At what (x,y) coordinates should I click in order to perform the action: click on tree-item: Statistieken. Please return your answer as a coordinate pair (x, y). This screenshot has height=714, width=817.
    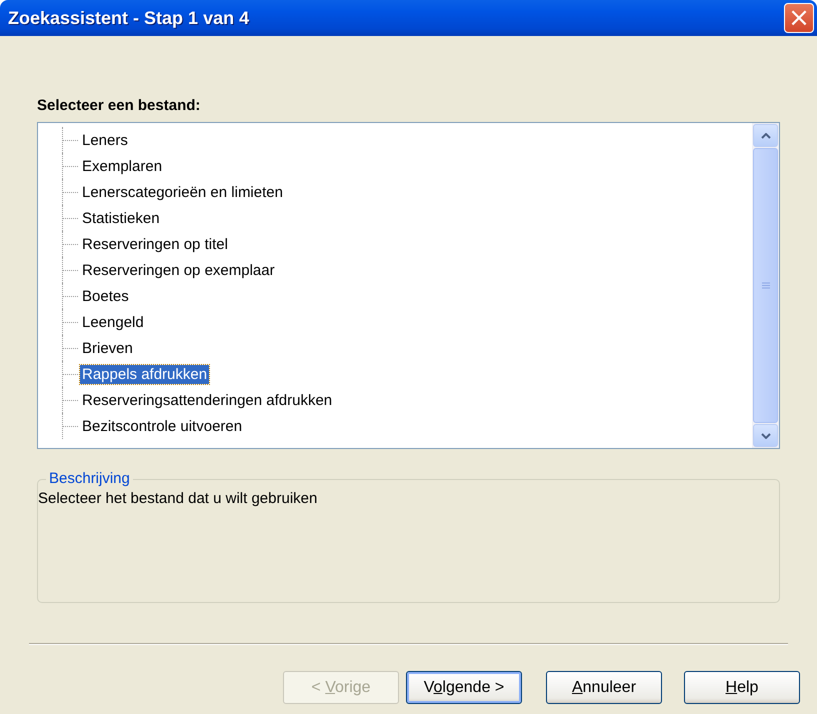
    Looking at the image, I should click on (121, 218).